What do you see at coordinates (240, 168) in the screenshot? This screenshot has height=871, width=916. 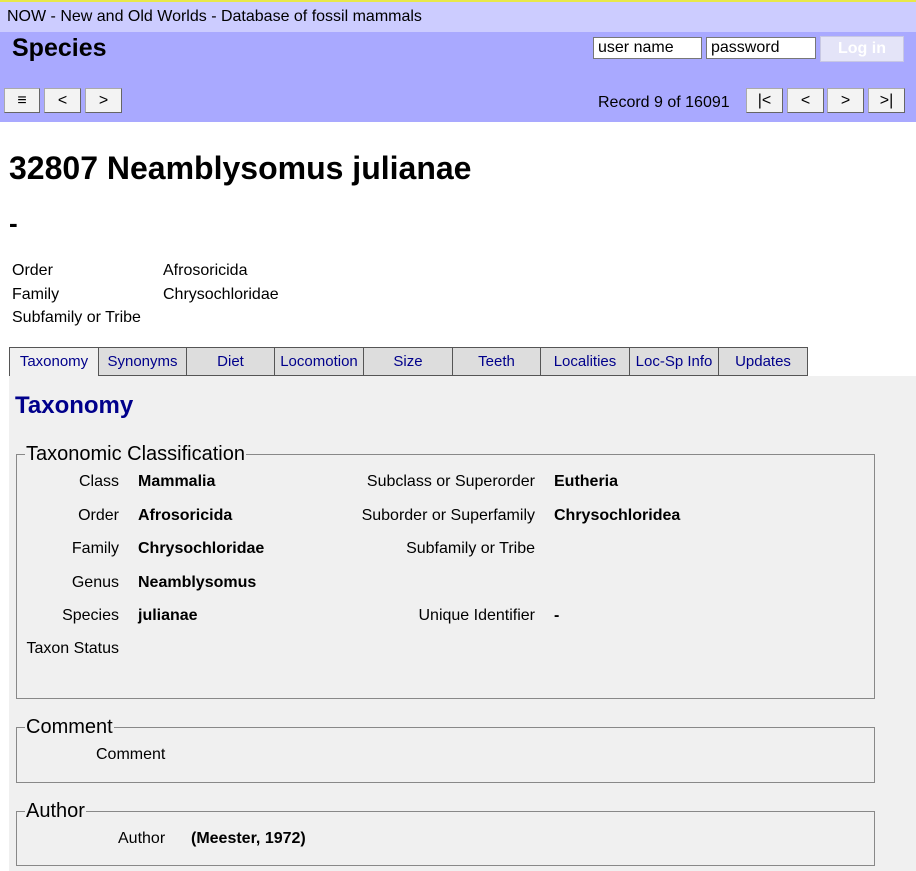 I see `species-title: 32807 Neamblysomus julianae` at bounding box center [240, 168].